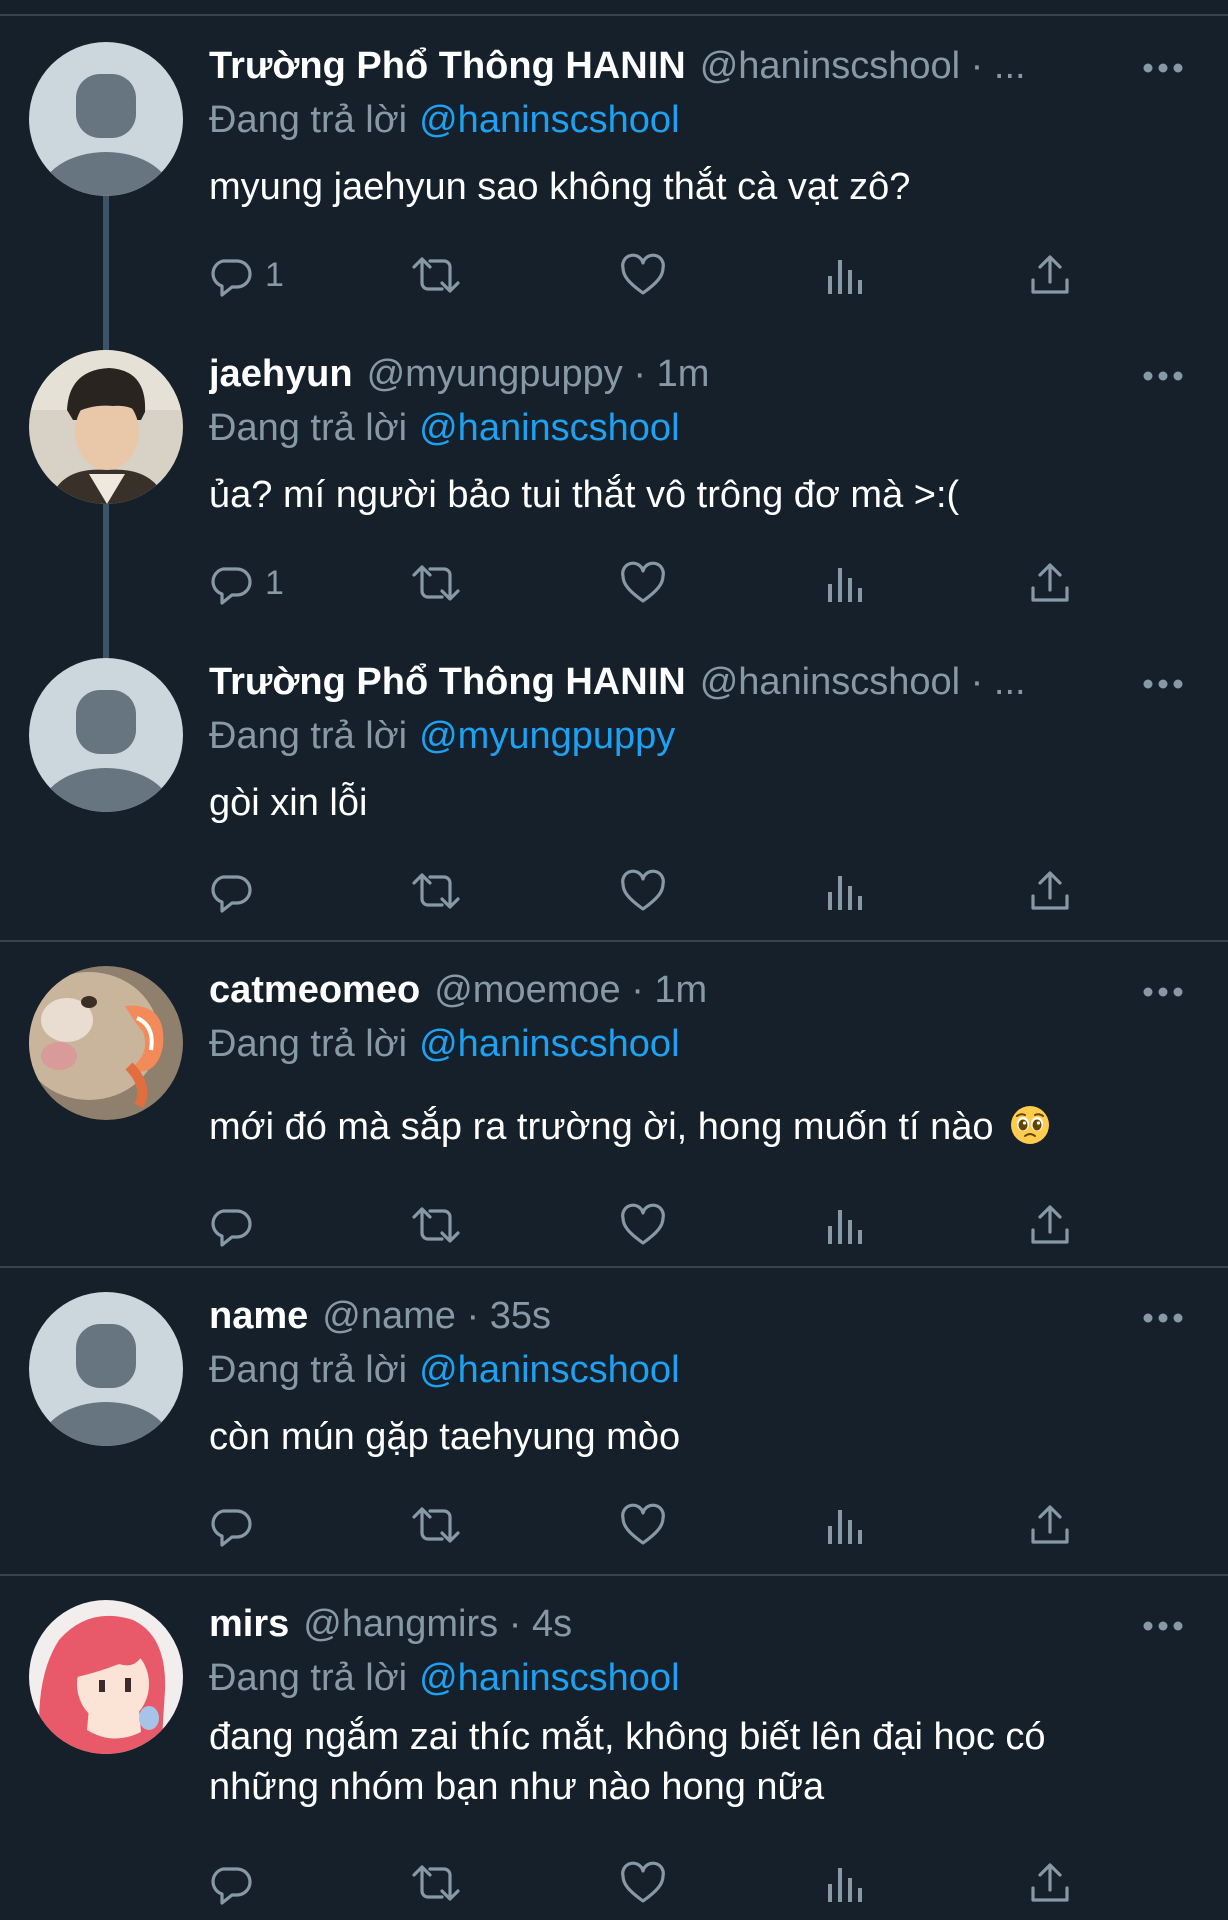 The width and height of the screenshot is (1228, 1920). I want to click on tweet-actions, so click(659, 1225).